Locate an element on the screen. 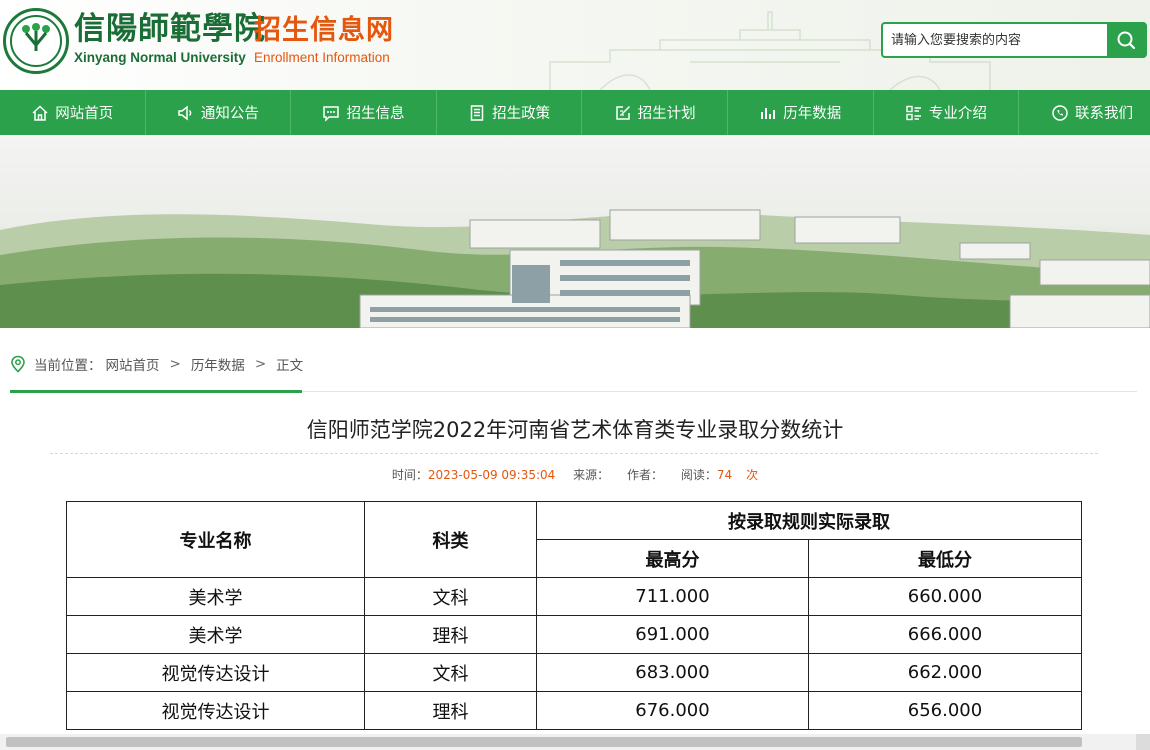  nav-label: 专业介绍 is located at coordinates (957, 114).